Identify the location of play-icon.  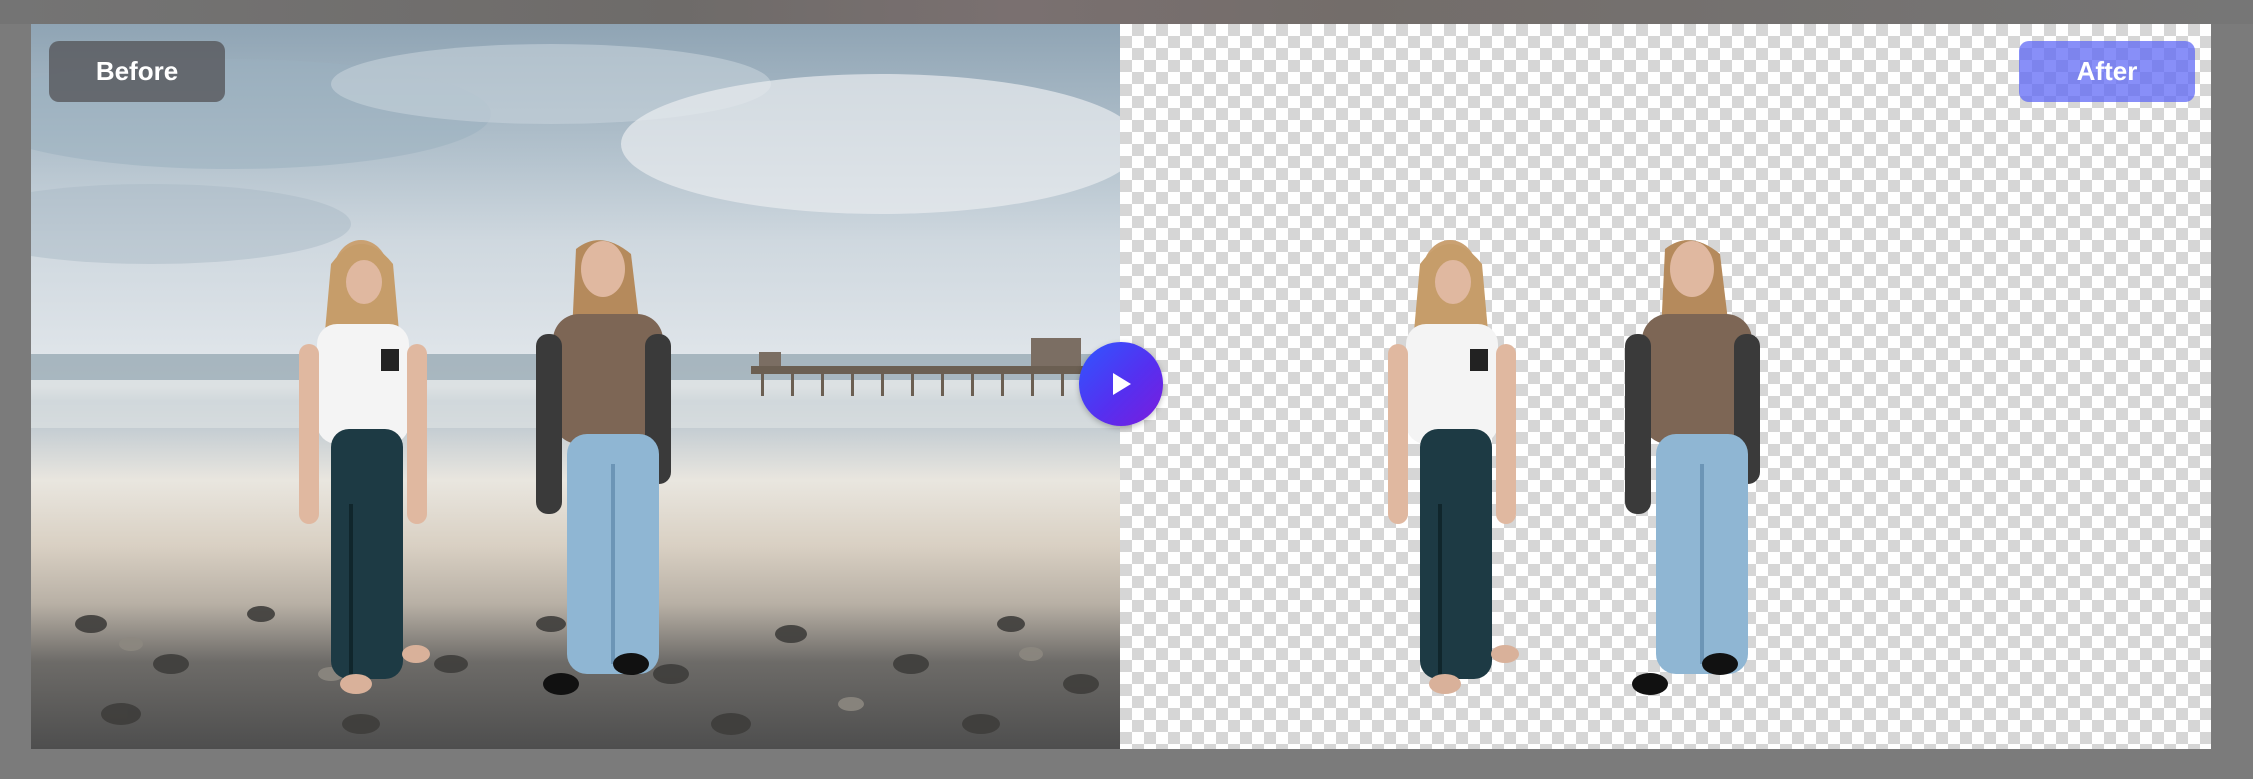
(1122, 384).